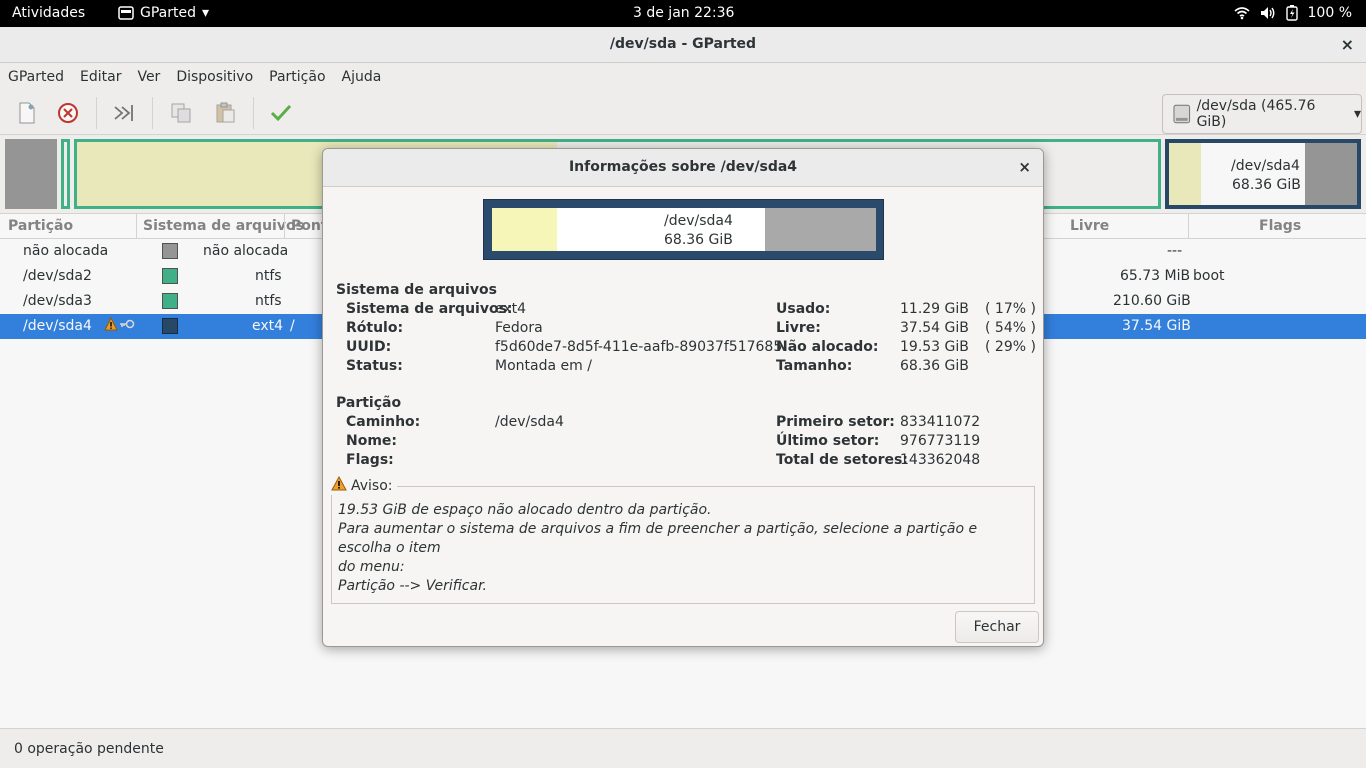  What do you see at coordinates (934, 328) in the screenshot?
I see `free-value: 37.54 GiB` at bounding box center [934, 328].